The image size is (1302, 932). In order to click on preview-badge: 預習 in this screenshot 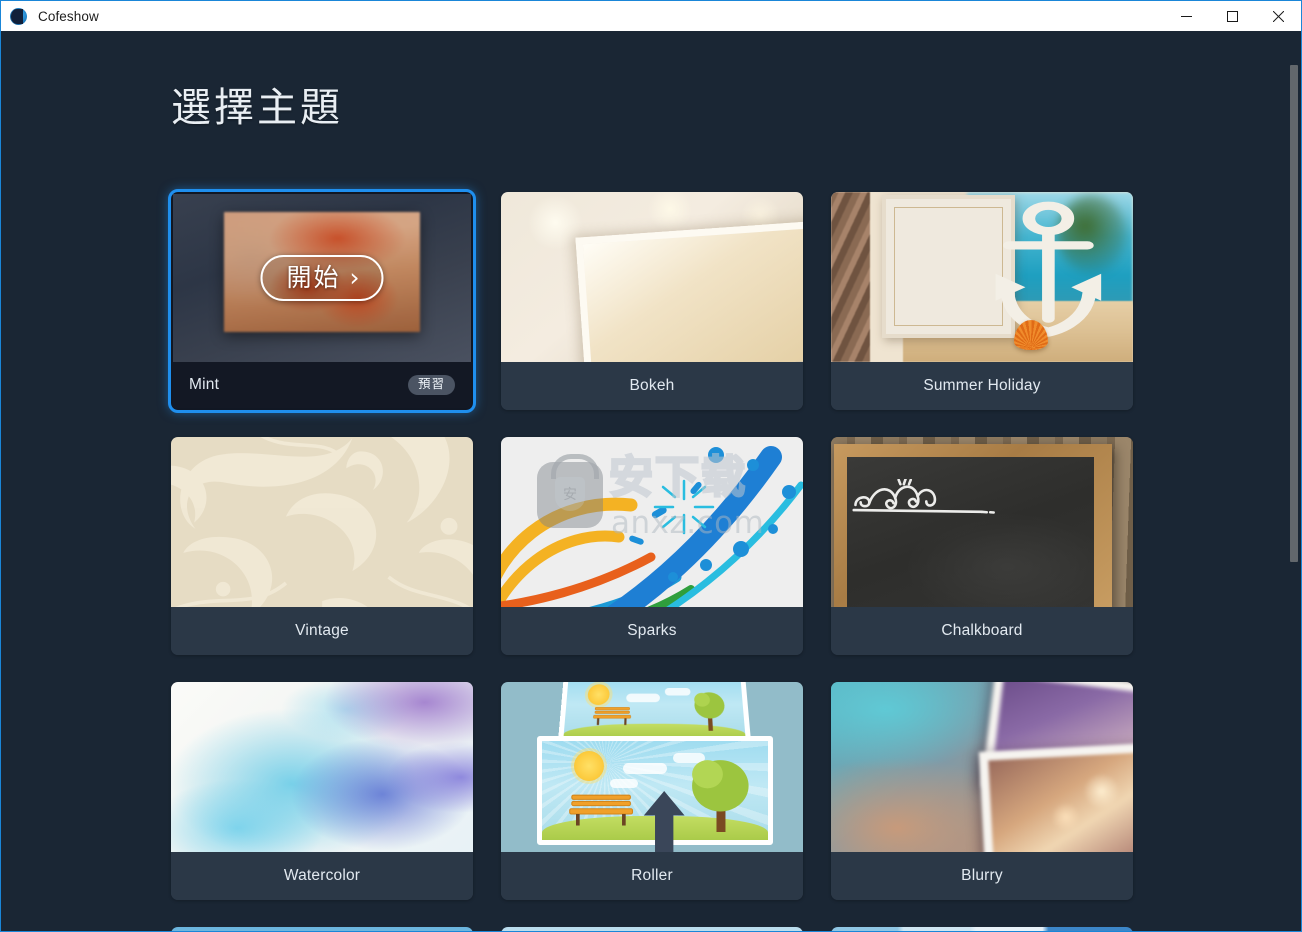, I will do `click(431, 385)`.